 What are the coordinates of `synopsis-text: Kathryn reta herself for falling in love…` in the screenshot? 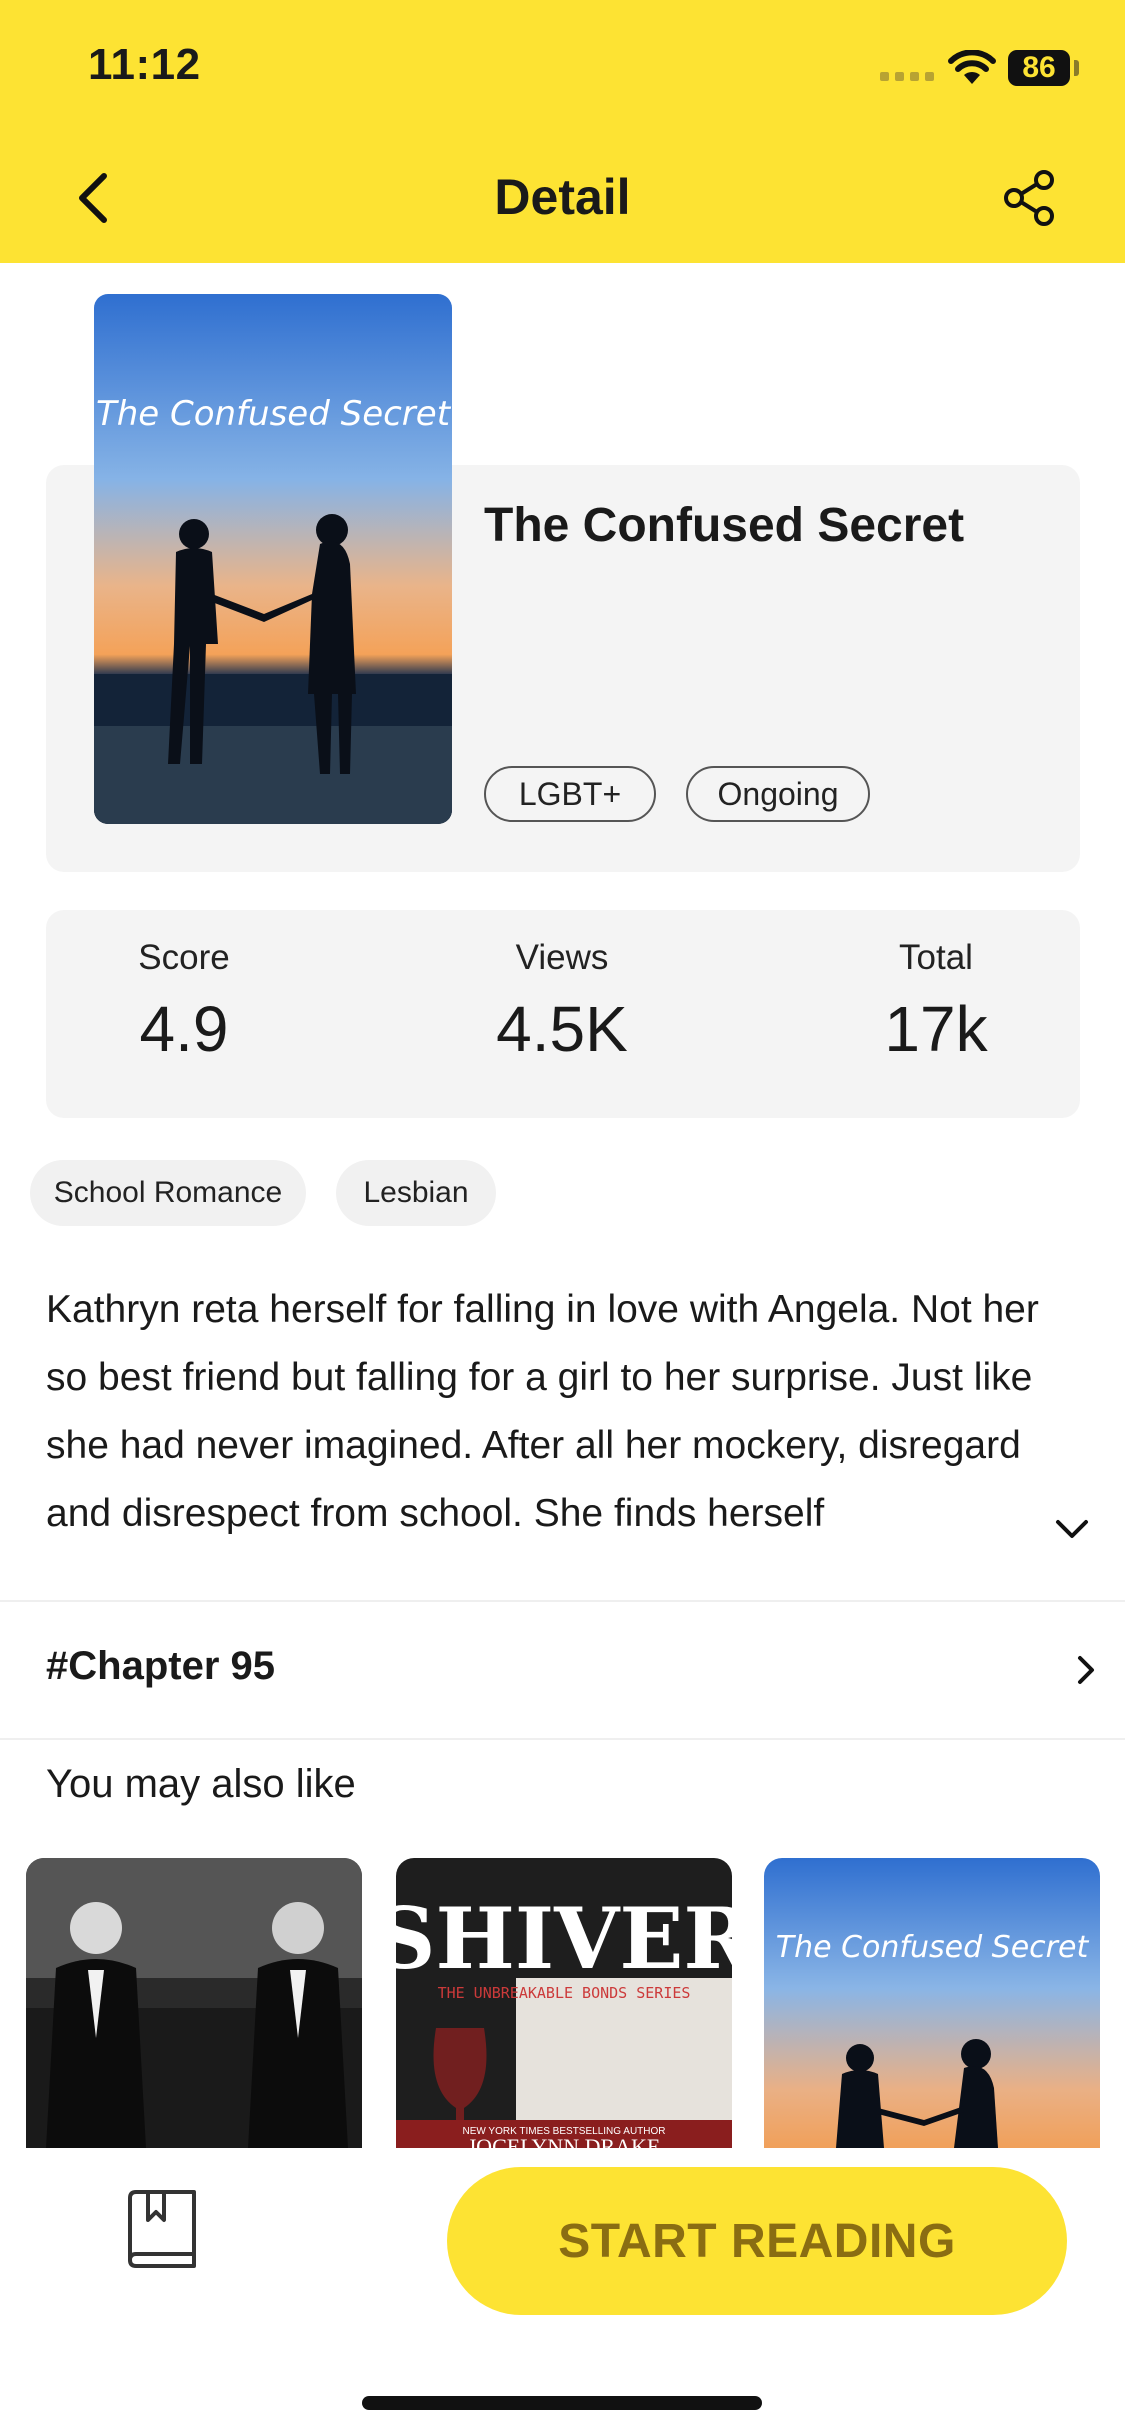 It's located at (551, 1412).